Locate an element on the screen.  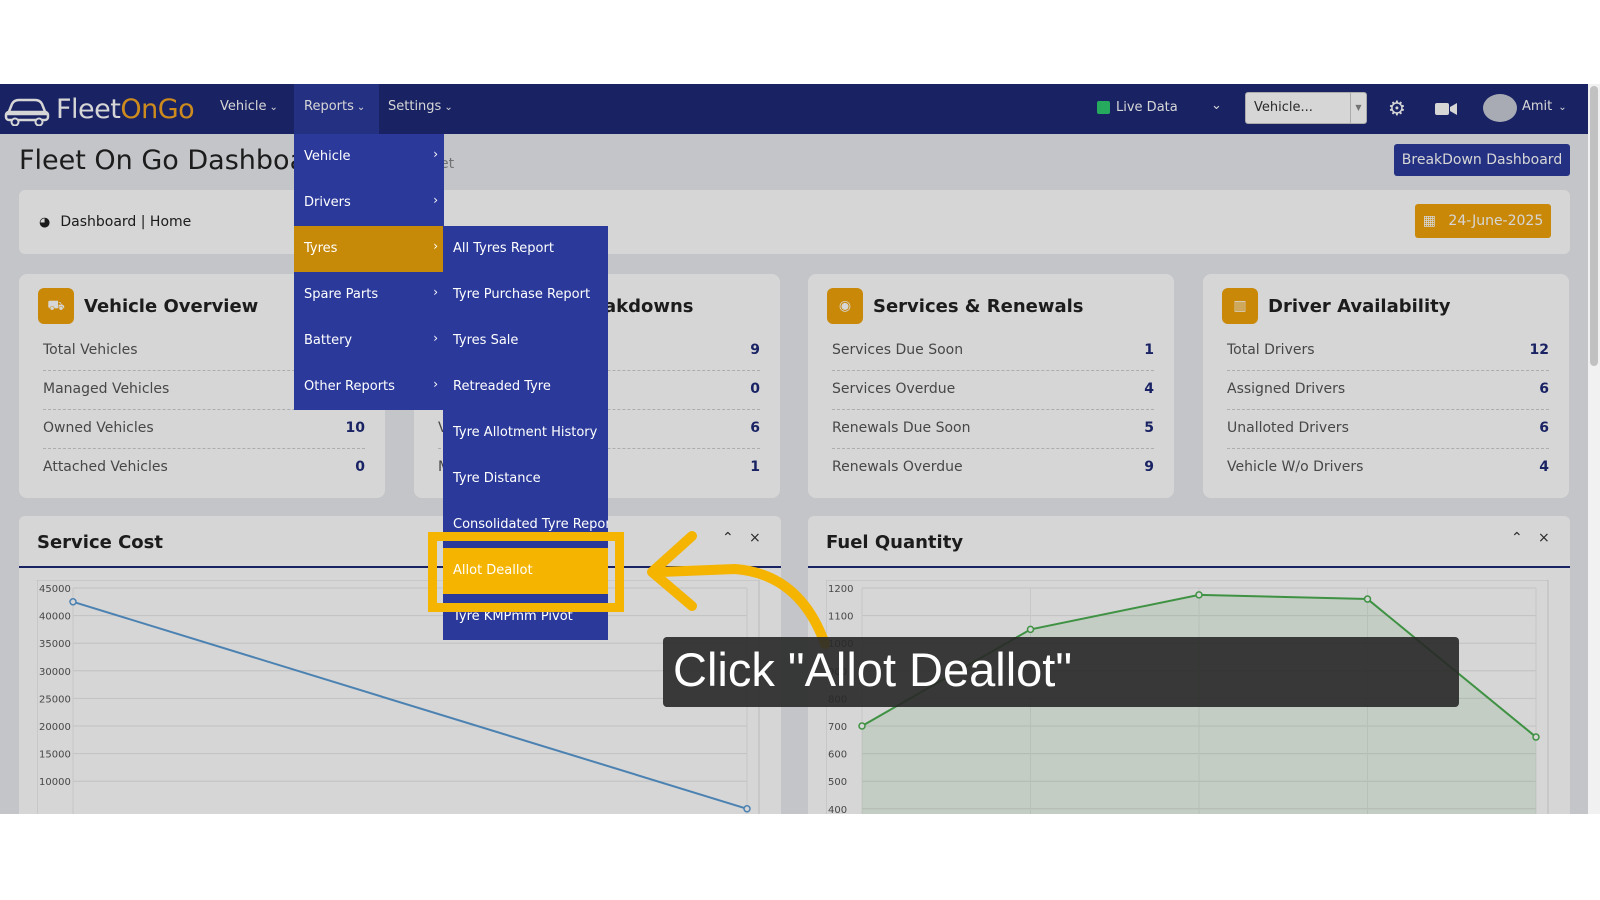
scrollbar-thumb is located at coordinates (1594, 226).